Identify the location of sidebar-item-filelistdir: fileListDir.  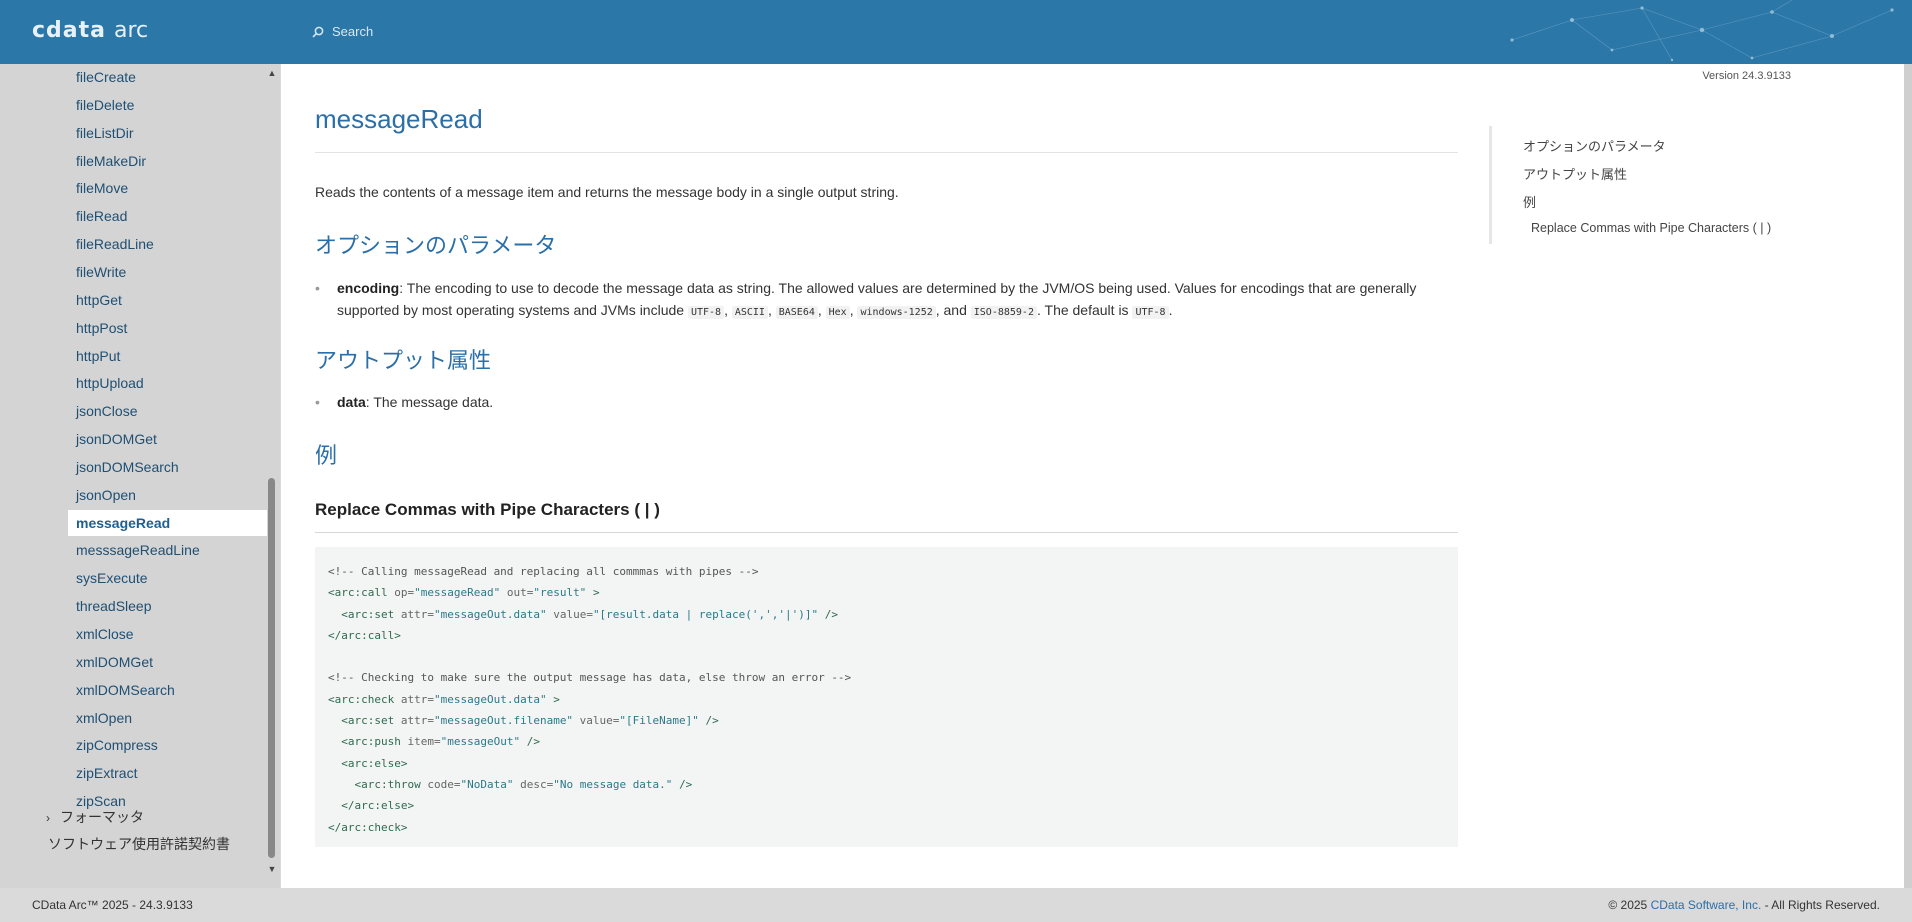
(167, 133).